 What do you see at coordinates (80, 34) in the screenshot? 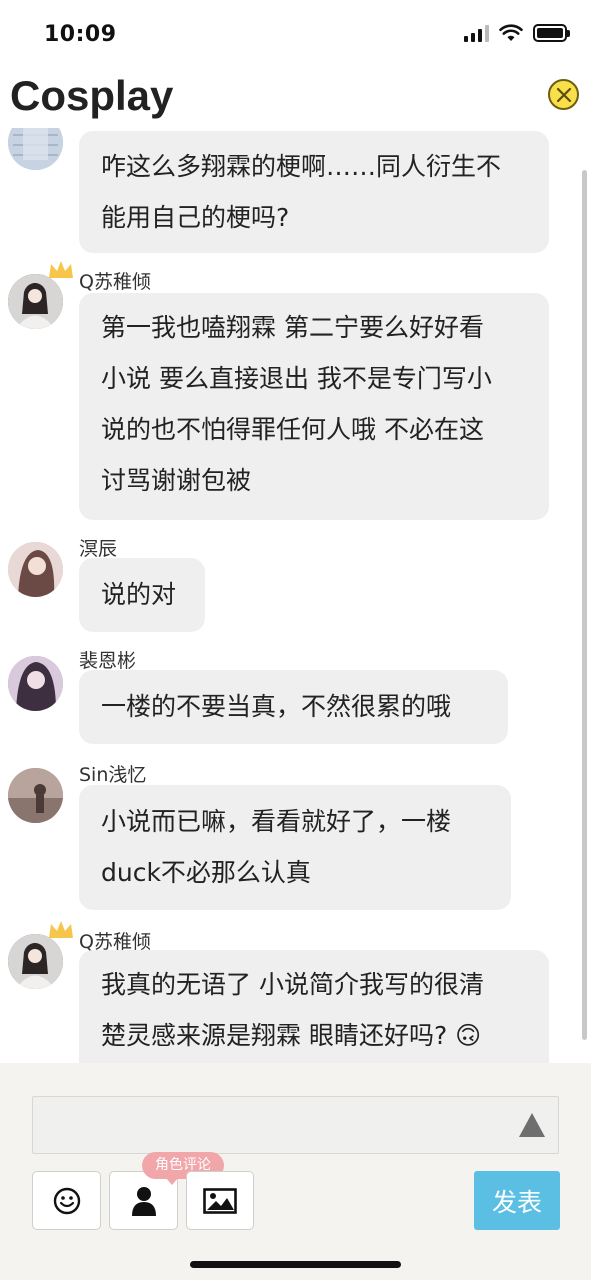
I see `status-time: 10:09` at bounding box center [80, 34].